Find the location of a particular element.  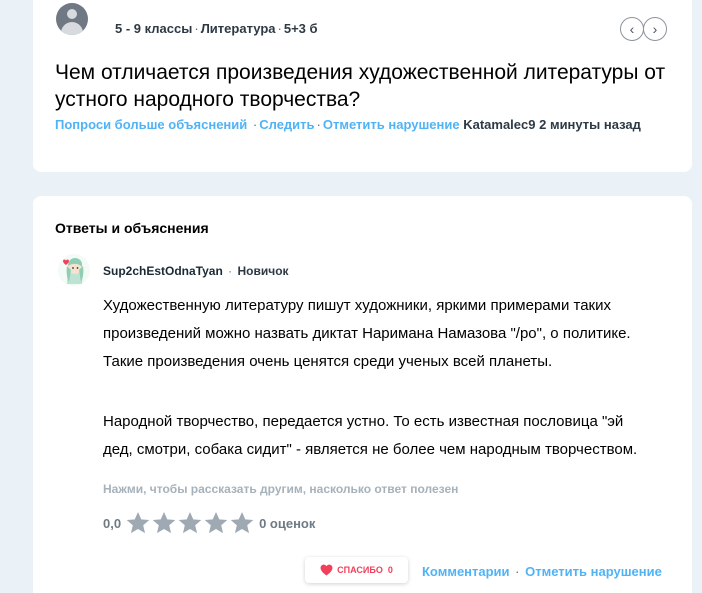

asker-avatar is located at coordinates (72, 19).